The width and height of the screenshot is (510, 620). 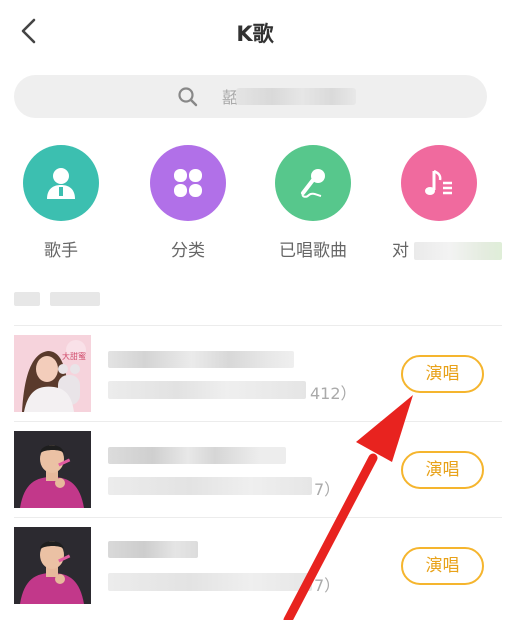 What do you see at coordinates (61, 251) in the screenshot?
I see `category-label: 歌手` at bounding box center [61, 251].